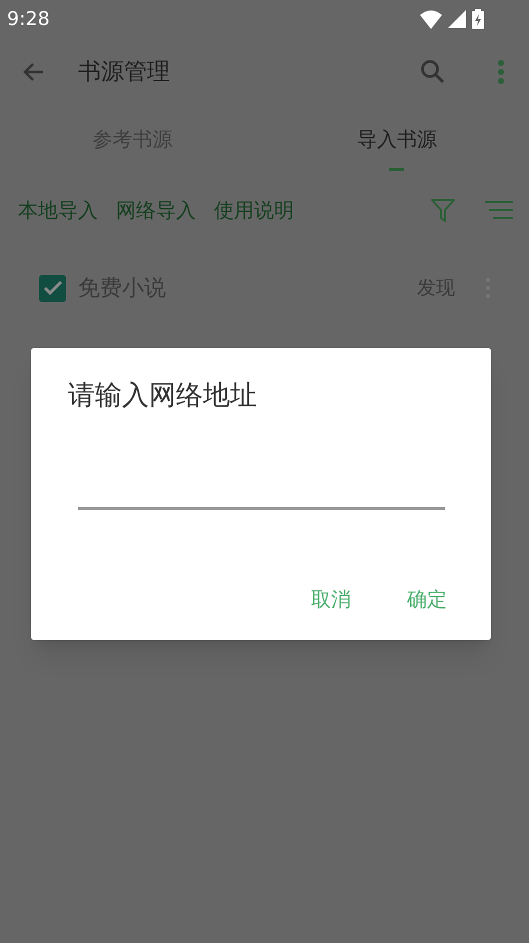 This screenshot has width=529, height=943. What do you see at coordinates (58, 210) in the screenshot?
I see `action-link: 本地导入` at bounding box center [58, 210].